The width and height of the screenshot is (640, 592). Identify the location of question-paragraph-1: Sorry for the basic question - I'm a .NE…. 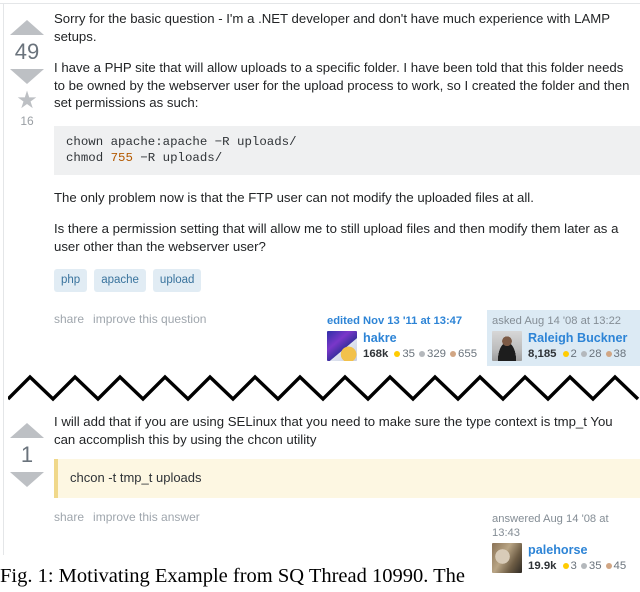
(332, 27).